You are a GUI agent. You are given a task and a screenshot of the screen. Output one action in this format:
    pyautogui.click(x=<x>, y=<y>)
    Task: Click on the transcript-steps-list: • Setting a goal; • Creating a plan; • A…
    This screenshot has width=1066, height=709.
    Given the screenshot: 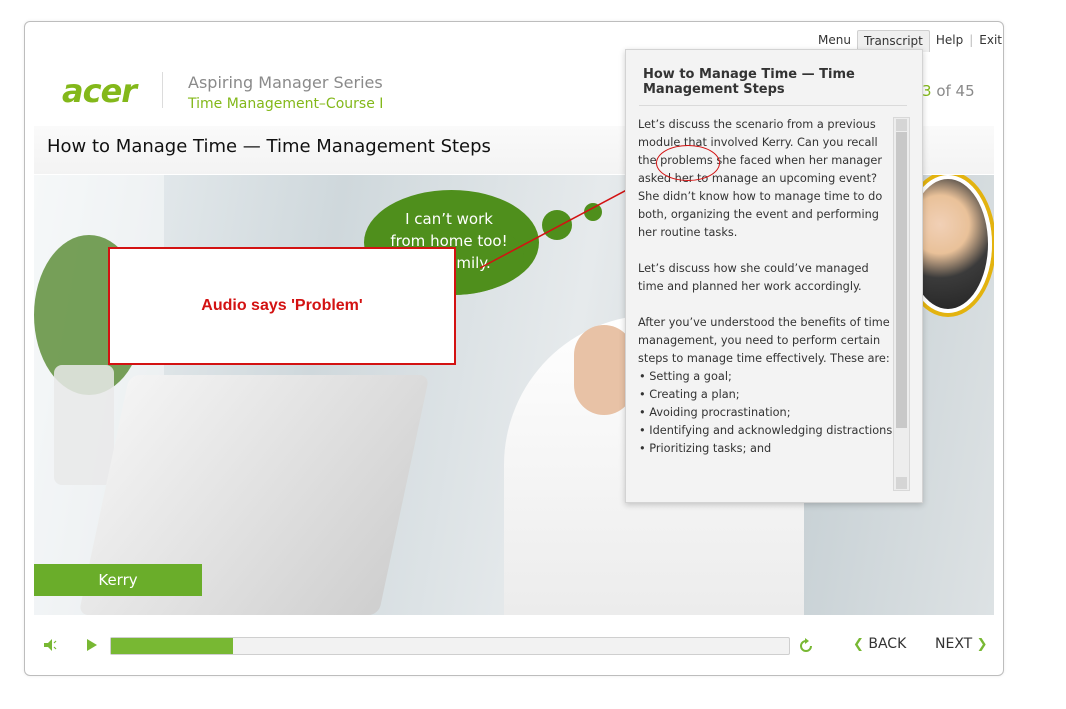 What is the action you would take?
    pyautogui.click(x=767, y=413)
    